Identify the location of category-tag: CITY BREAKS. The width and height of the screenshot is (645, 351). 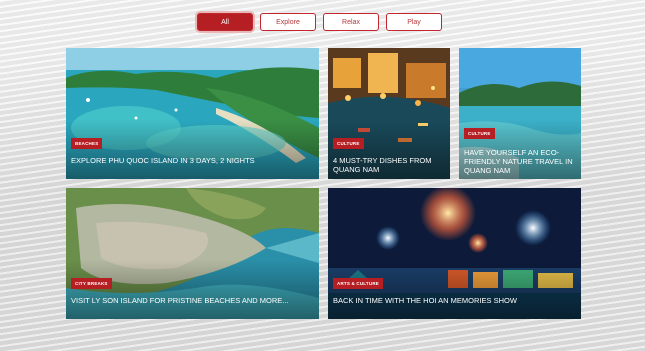
(91, 283).